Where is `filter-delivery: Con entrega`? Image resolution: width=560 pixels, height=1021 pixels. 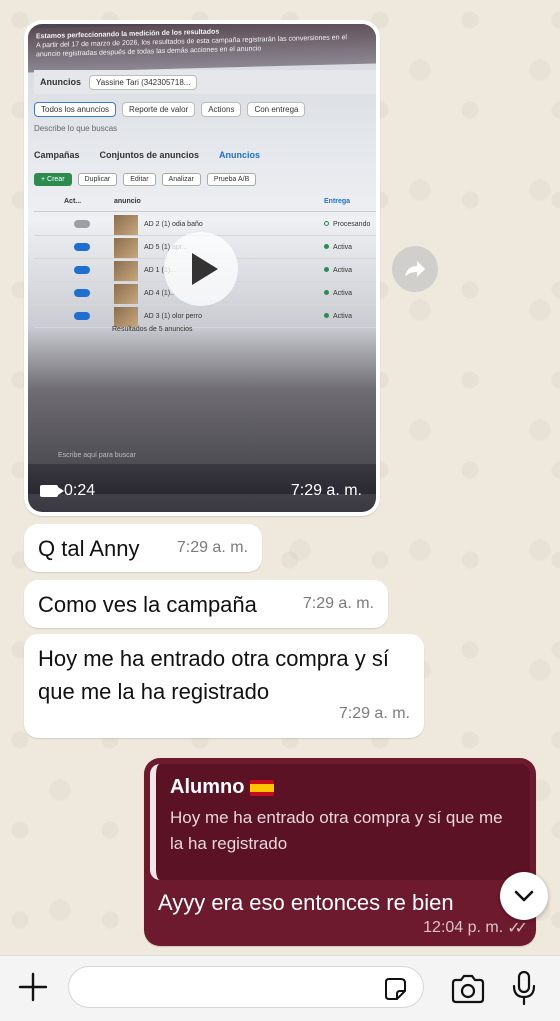 filter-delivery: Con entrega is located at coordinates (276, 109).